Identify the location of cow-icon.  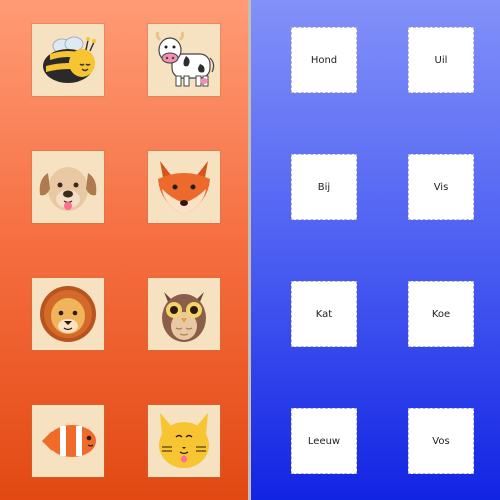
(185, 59).